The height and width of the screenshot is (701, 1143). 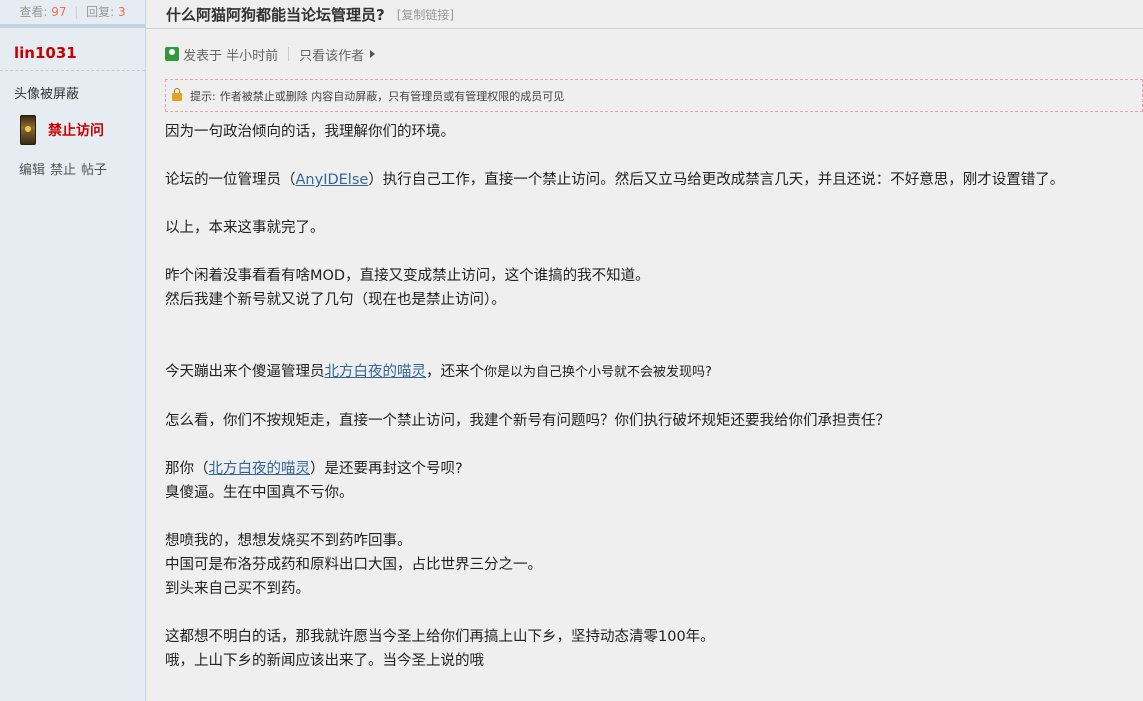 I want to click on post-paragraph: 哦，上山下乡的新闻应该出来了。当今圣上说的哦, so click(x=324, y=661).